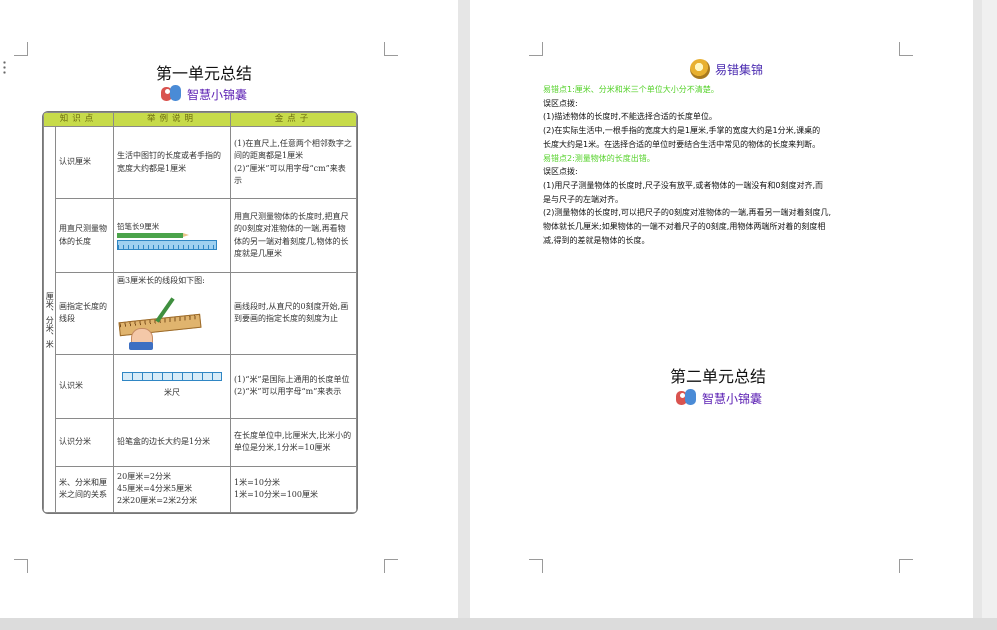 The height and width of the screenshot is (630, 997). What do you see at coordinates (596, 240) in the screenshot?
I see `text-line: 减,得到的差就是物体的长度。` at bounding box center [596, 240].